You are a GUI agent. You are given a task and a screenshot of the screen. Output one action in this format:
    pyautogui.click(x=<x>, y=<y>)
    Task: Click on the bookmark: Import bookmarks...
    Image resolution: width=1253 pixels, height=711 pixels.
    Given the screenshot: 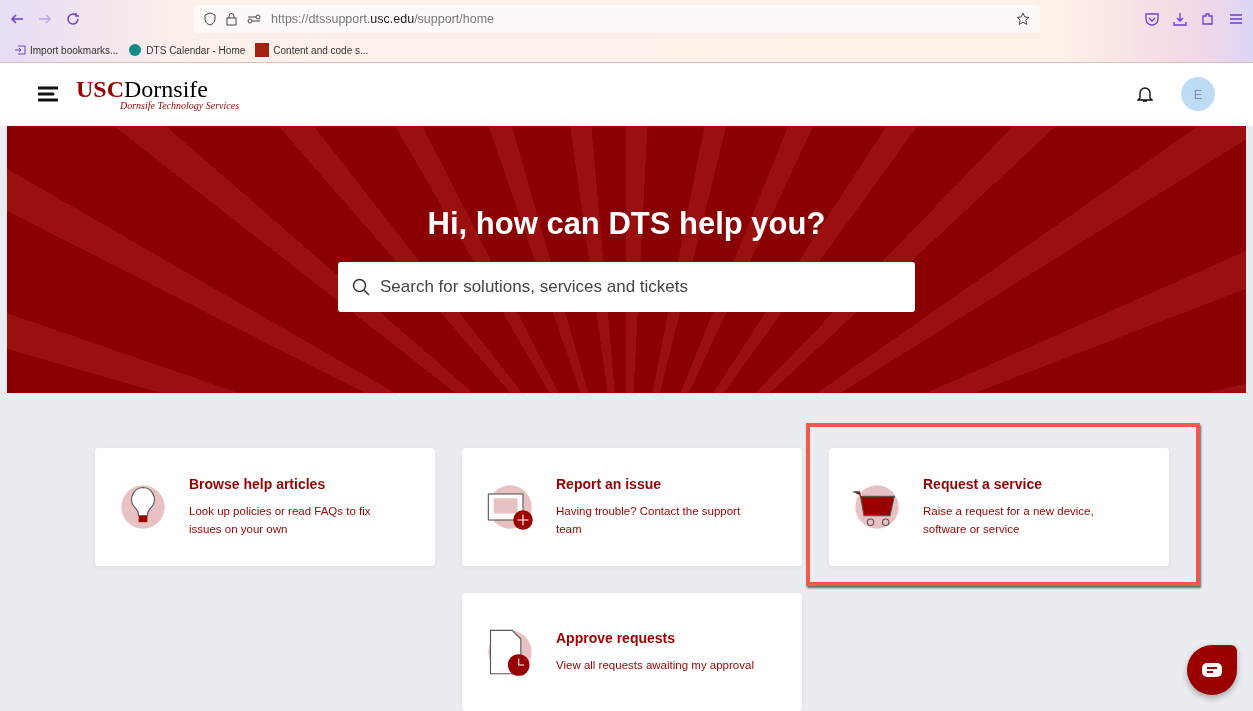 What is the action you would take?
    pyautogui.click(x=66, y=50)
    